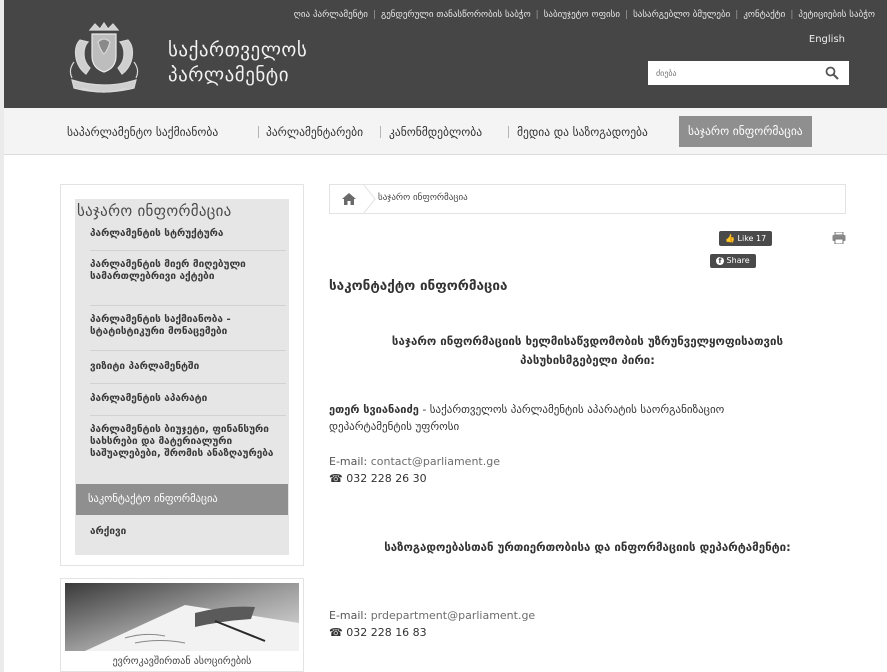 The height and width of the screenshot is (672, 887). Describe the element at coordinates (832, 73) in the screenshot. I see `search-icon` at that location.